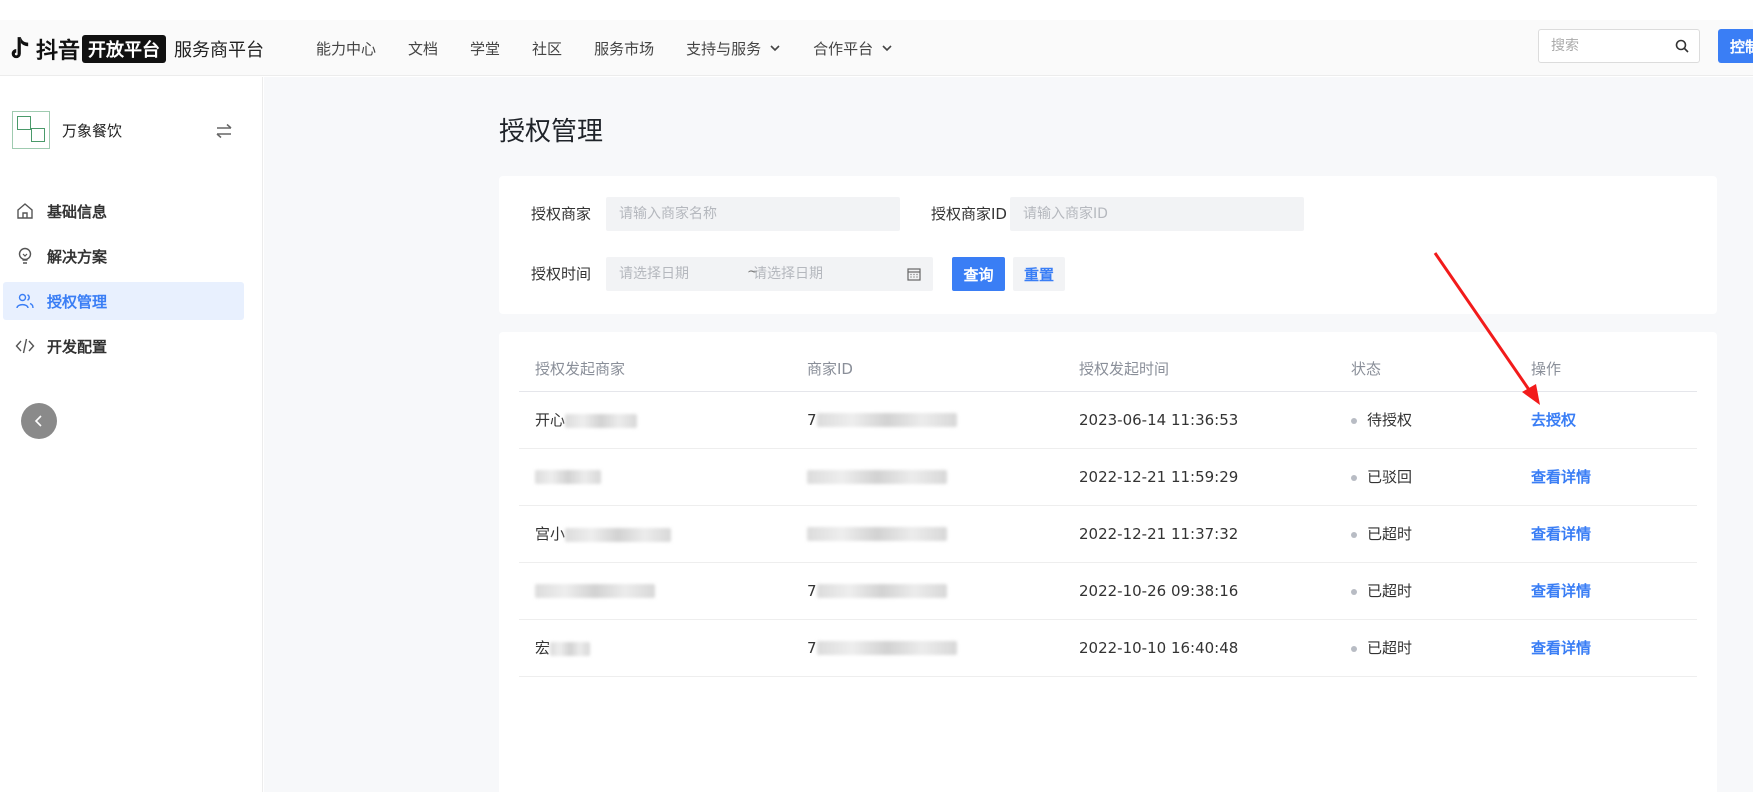  What do you see at coordinates (1108, 245) in the screenshot?
I see `filter-panel: 授权商家 授权商家ID 授权时间 ~ 查询 重置` at bounding box center [1108, 245].